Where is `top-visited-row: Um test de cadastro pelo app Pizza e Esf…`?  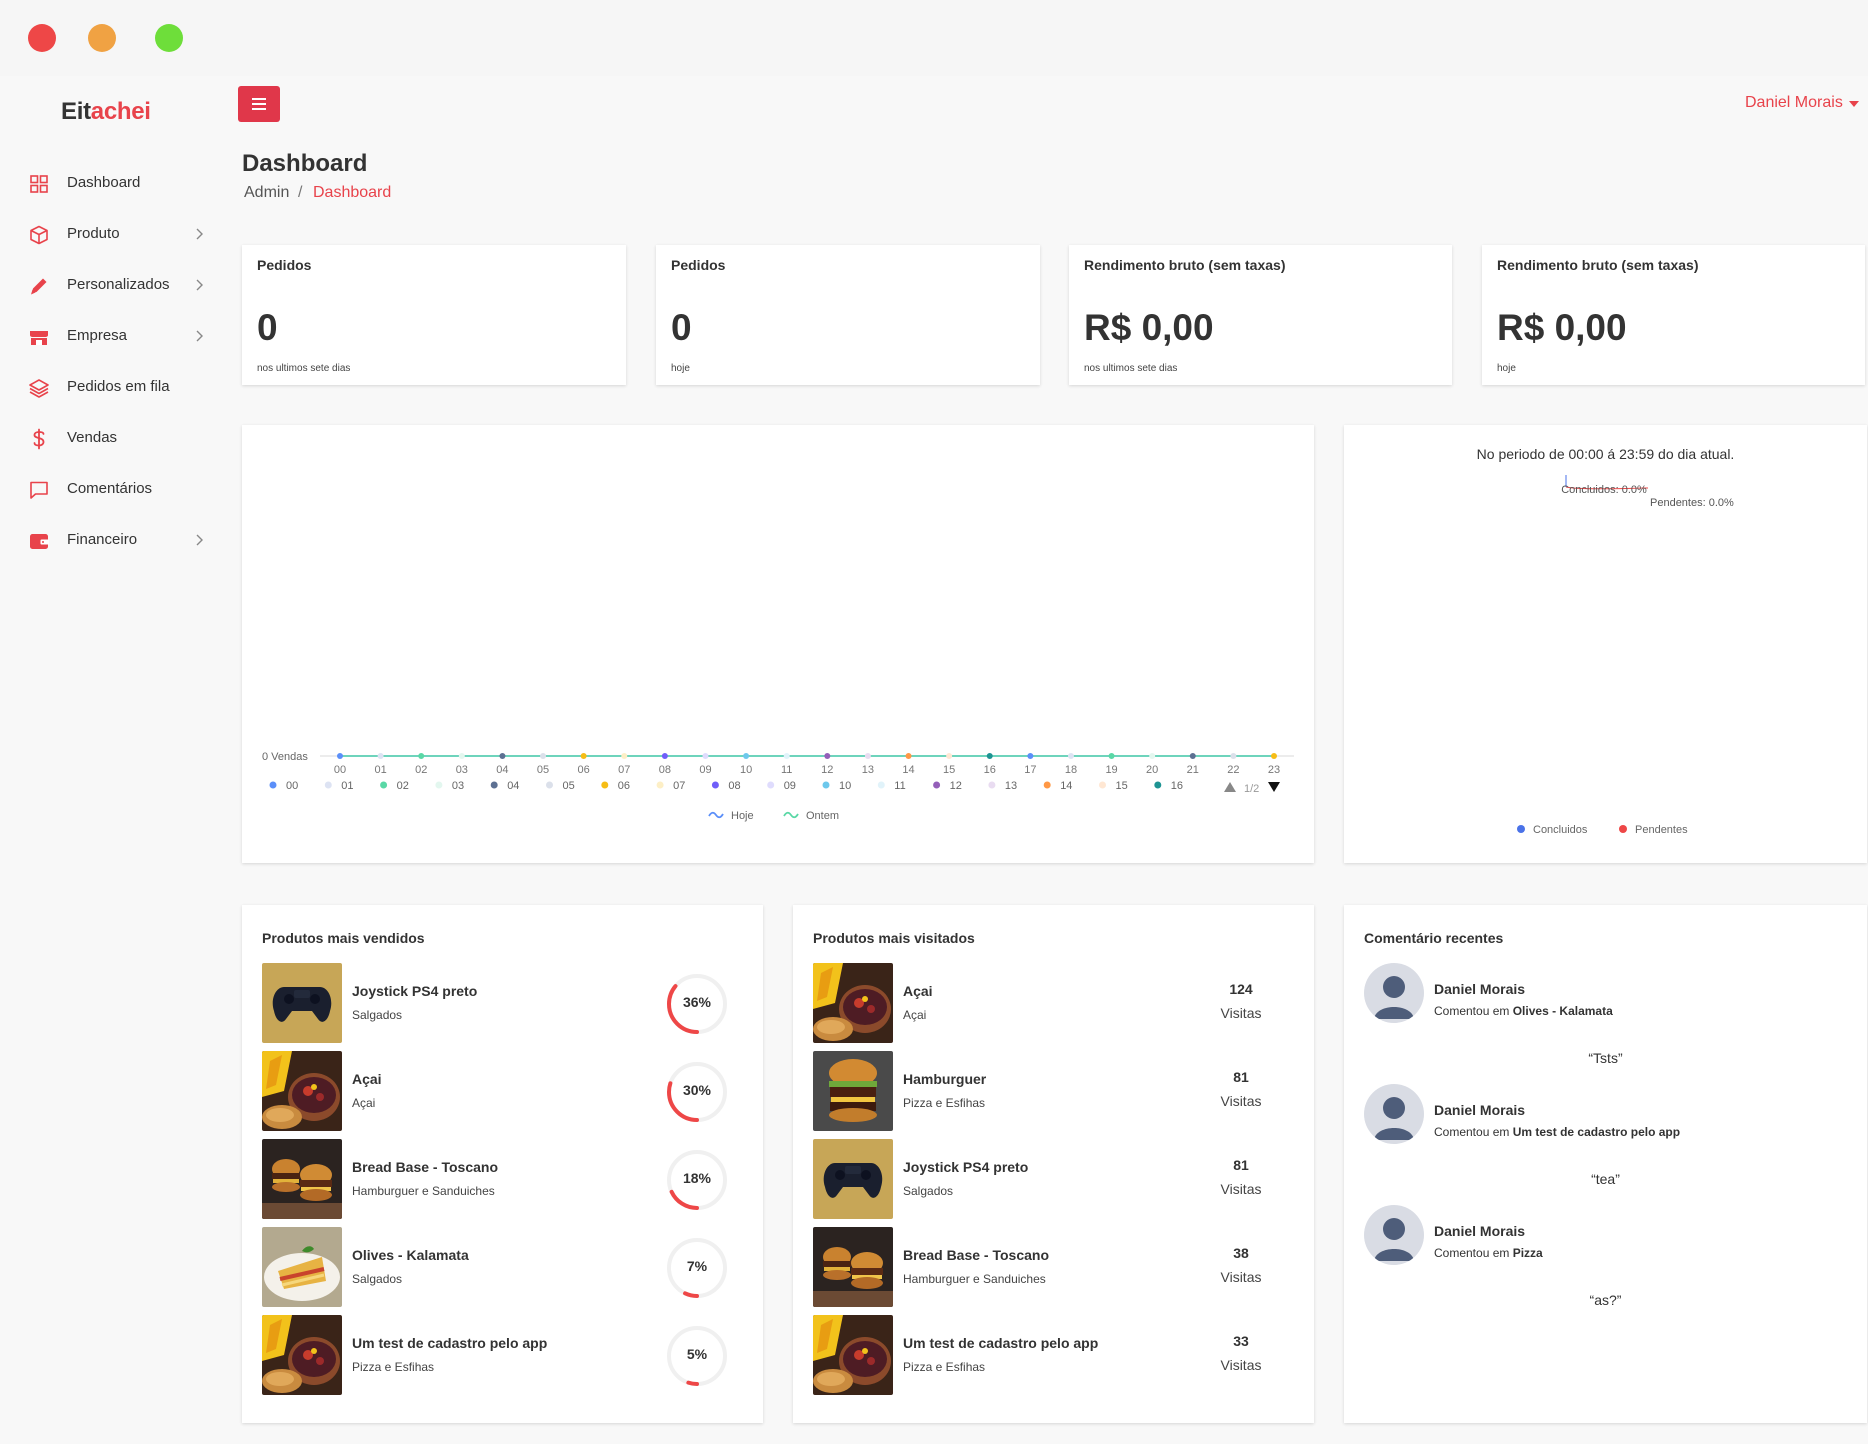
top-visited-row: Um test de cadastro pelo app Pizza e Esf… is located at coordinates (1053, 1355).